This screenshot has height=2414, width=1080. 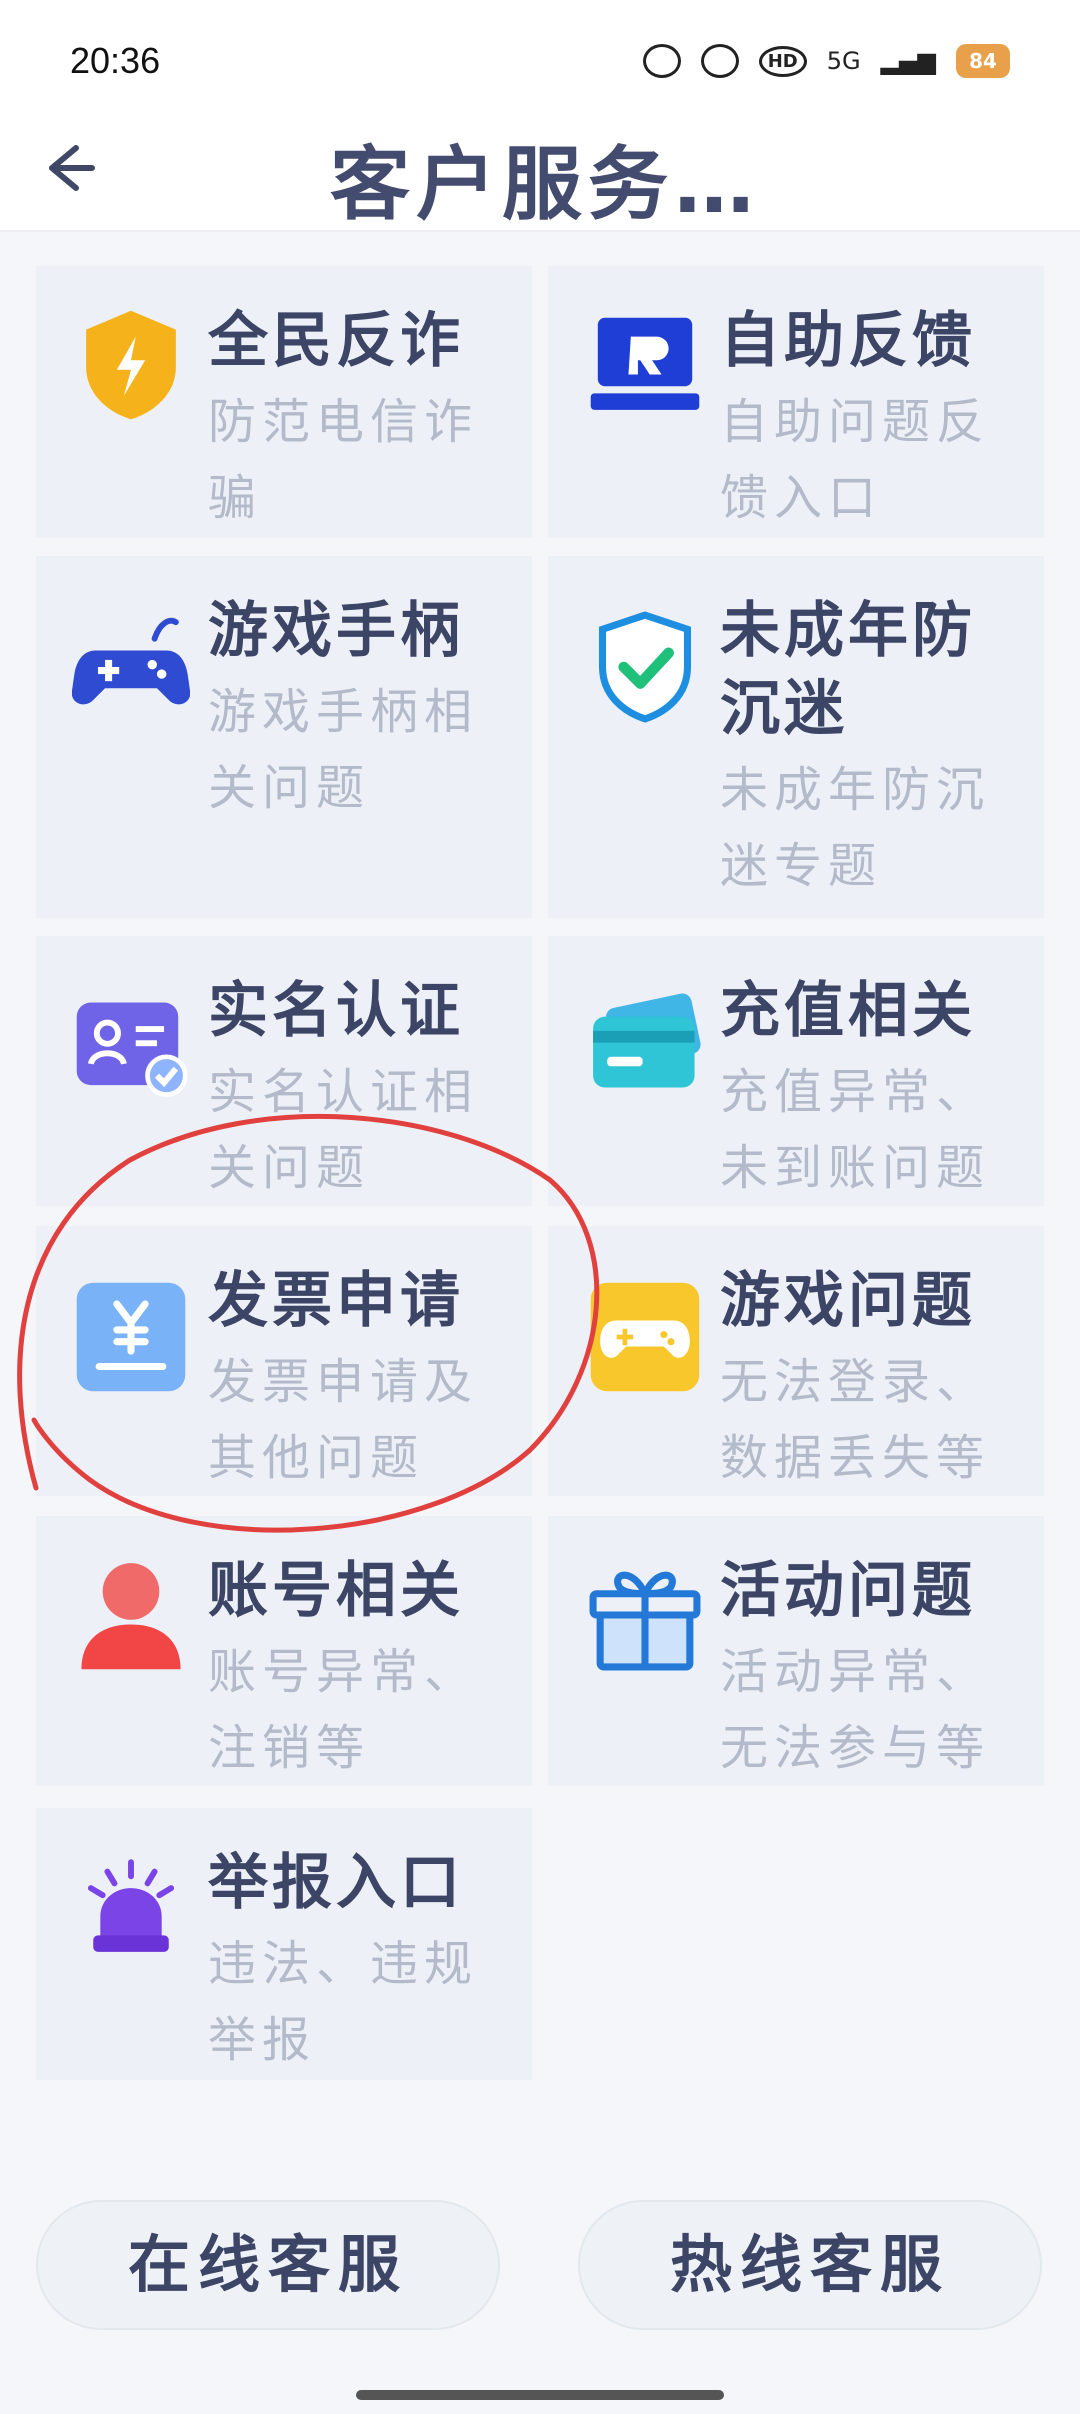 What do you see at coordinates (343, 1130) in the screenshot?
I see `service-desc: 实名认证相关问题` at bounding box center [343, 1130].